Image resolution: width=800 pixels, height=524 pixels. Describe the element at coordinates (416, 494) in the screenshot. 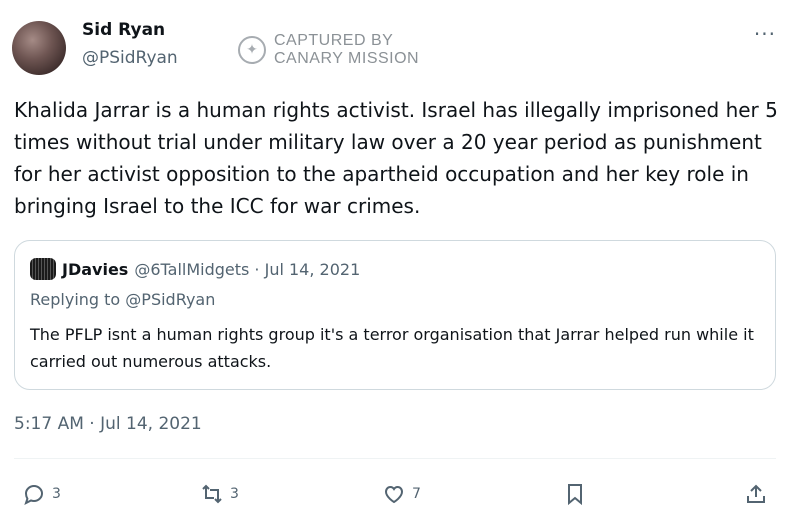

I see `like-count: 7` at that location.